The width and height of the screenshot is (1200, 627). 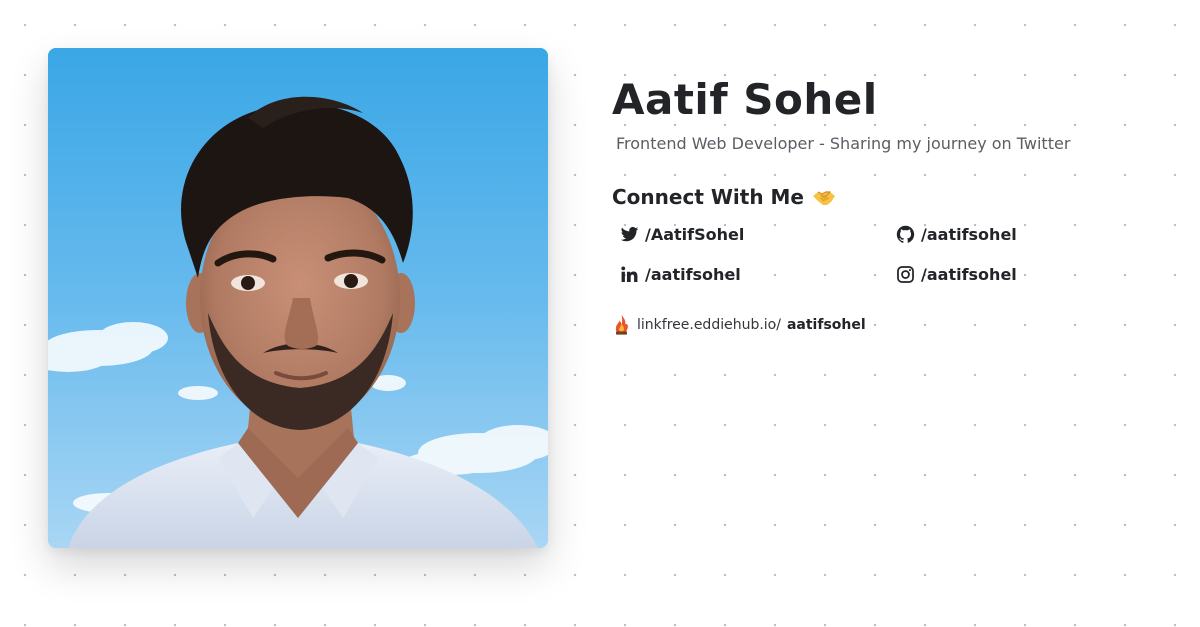 I want to click on social-label-github: /aatifsohel, so click(x=969, y=234).